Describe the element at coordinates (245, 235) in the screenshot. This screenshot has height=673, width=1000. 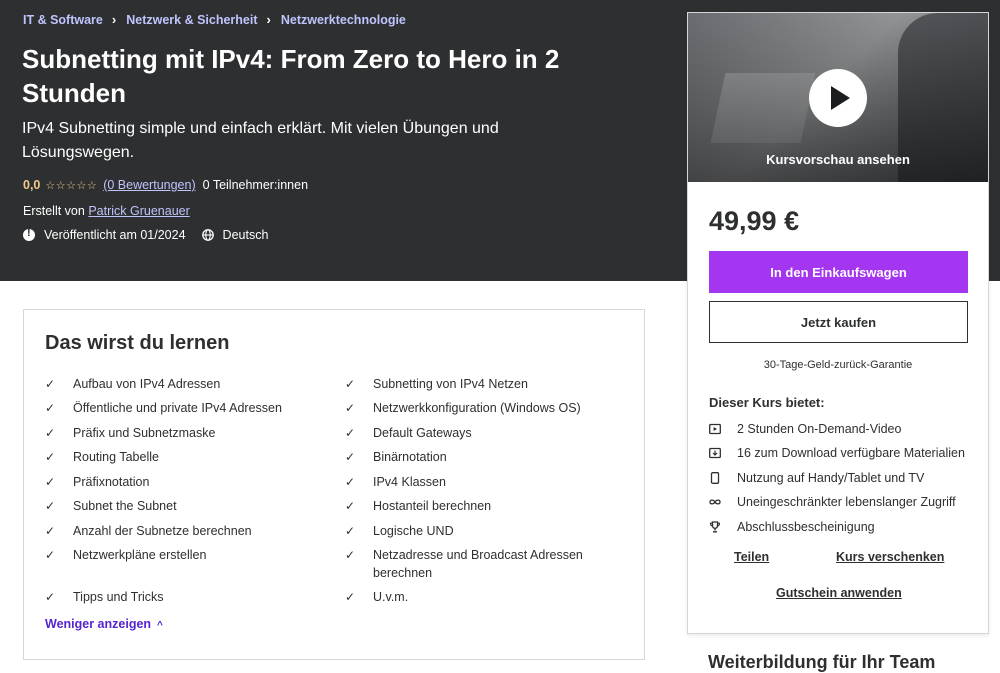
I see `course-language: Deutsch` at that location.